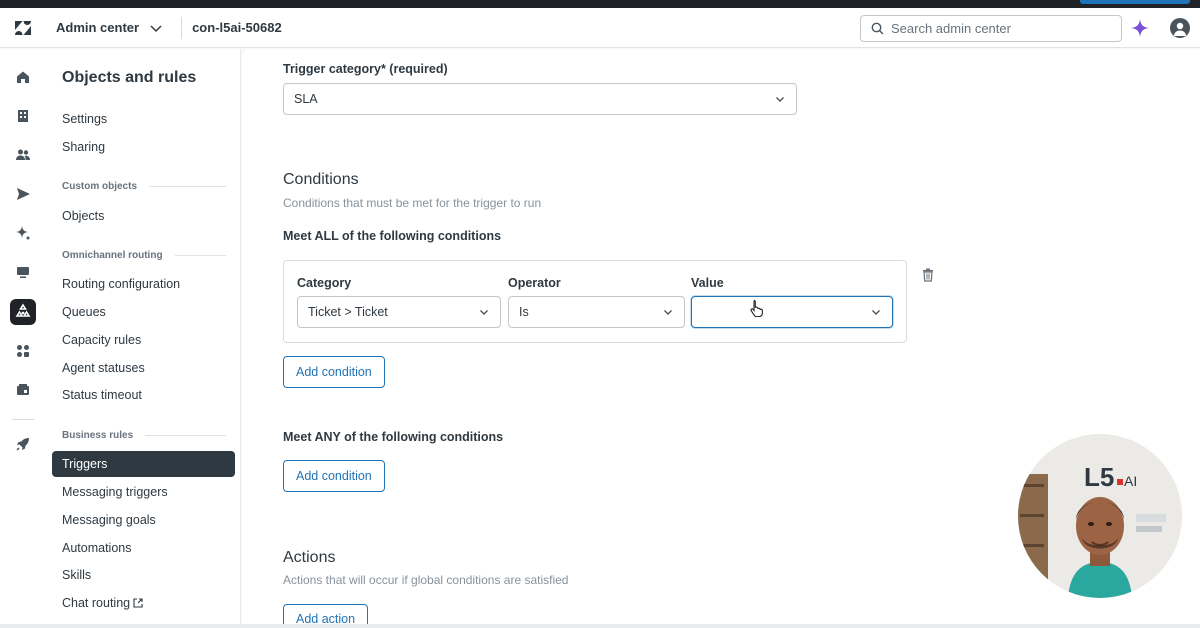 Image resolution: width=1200 pixels, height=628 pixels. I want to click on browser-top-strip, so click(600, 4).